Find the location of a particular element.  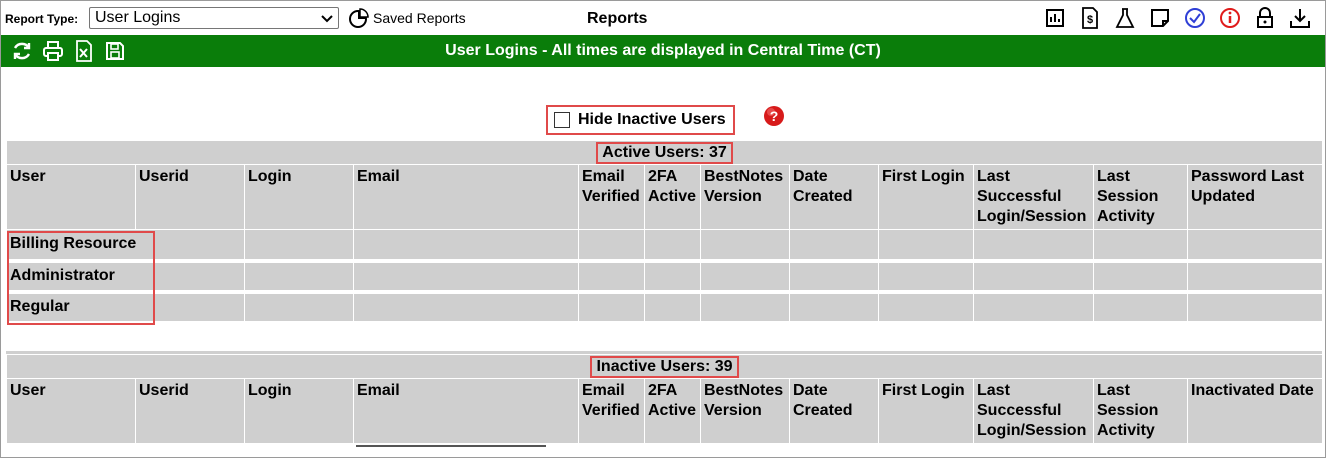

report-type-value: User Logins is located at coordinates (138, 17).